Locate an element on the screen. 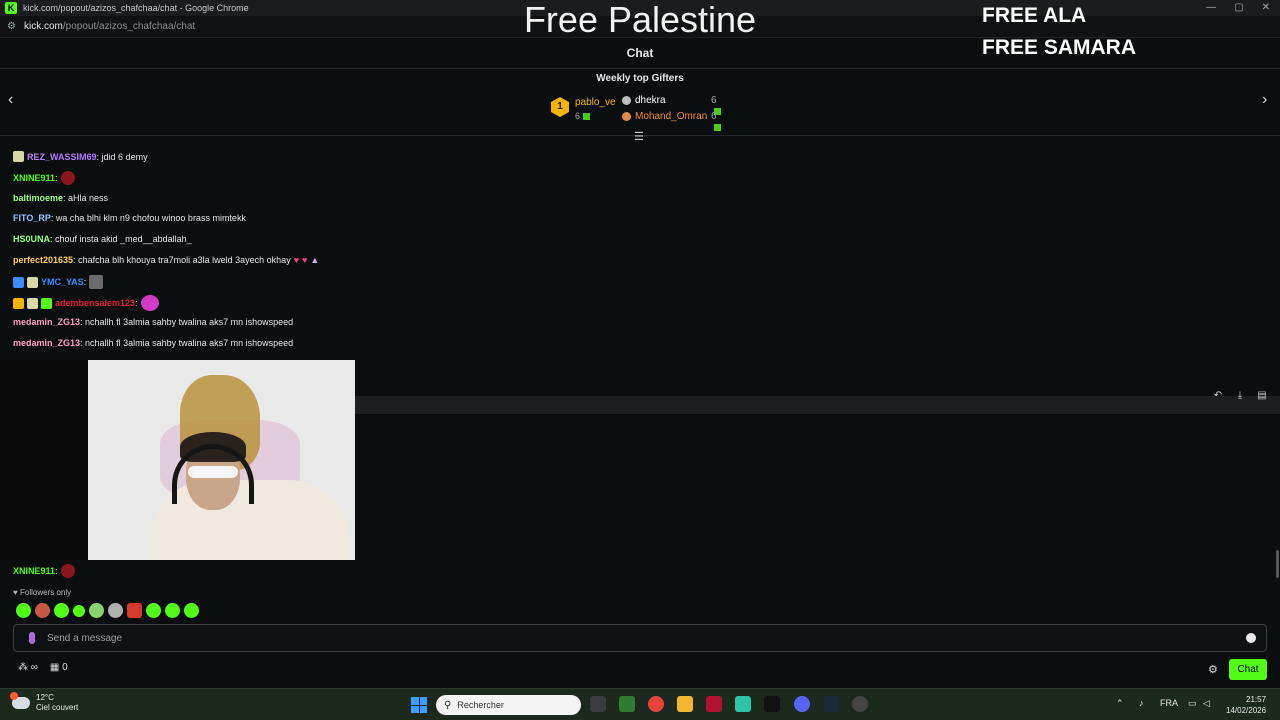 Image resolution: width=1280 pixels, height=720 pixels. chat-username: baltimoeme is located at coordinates (38, 198).